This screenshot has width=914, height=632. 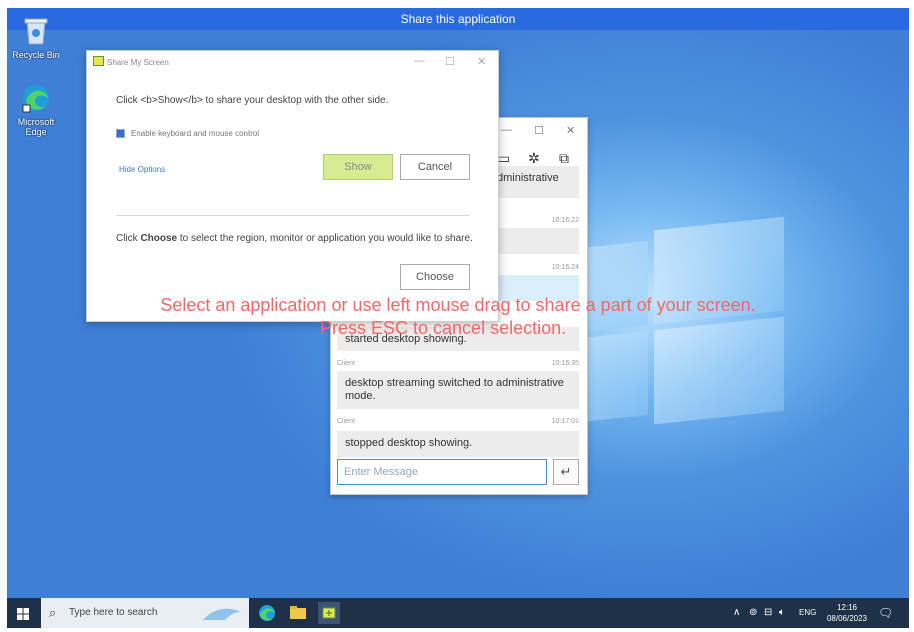 What do you see at coordinates (223, 616) in the screenshot?
I see `dolphin-search-highlight-icon` at bounding box center [223, 616].